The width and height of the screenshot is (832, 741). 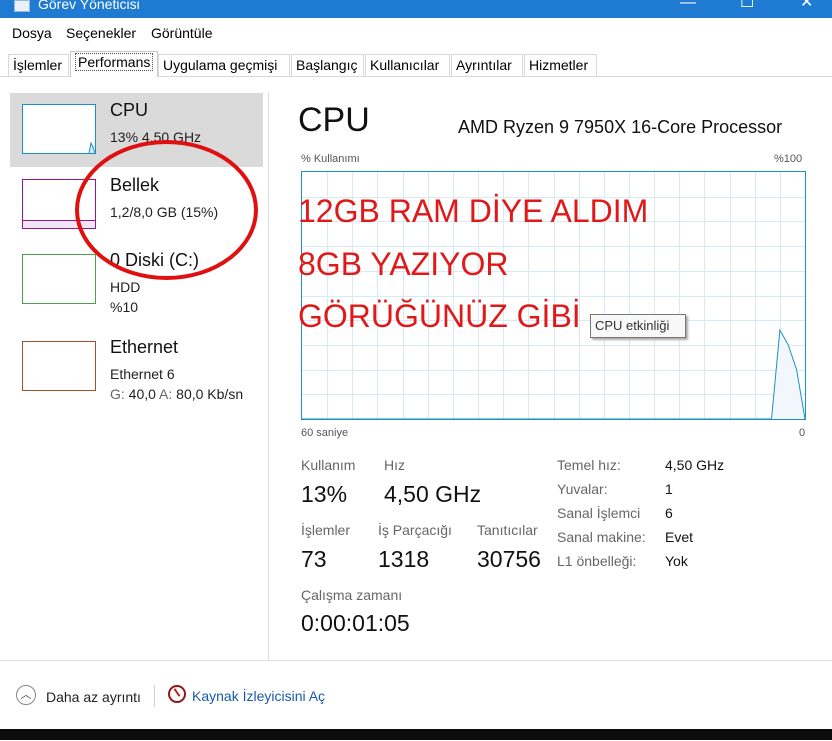 I want to click on uptime-value: 0:00:01:05, so click(x=355, y=623).